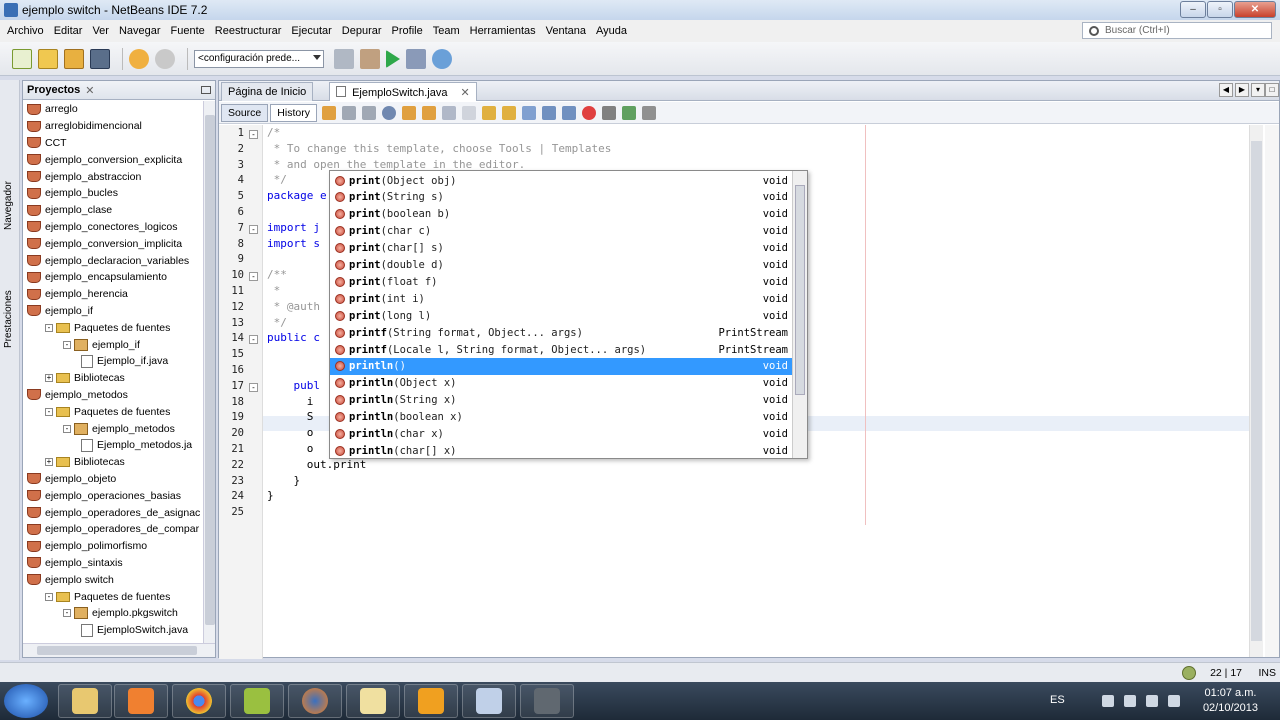 The image size is (1280, 720). I want to click on previous-bookmark-icon, so click(488, 112).